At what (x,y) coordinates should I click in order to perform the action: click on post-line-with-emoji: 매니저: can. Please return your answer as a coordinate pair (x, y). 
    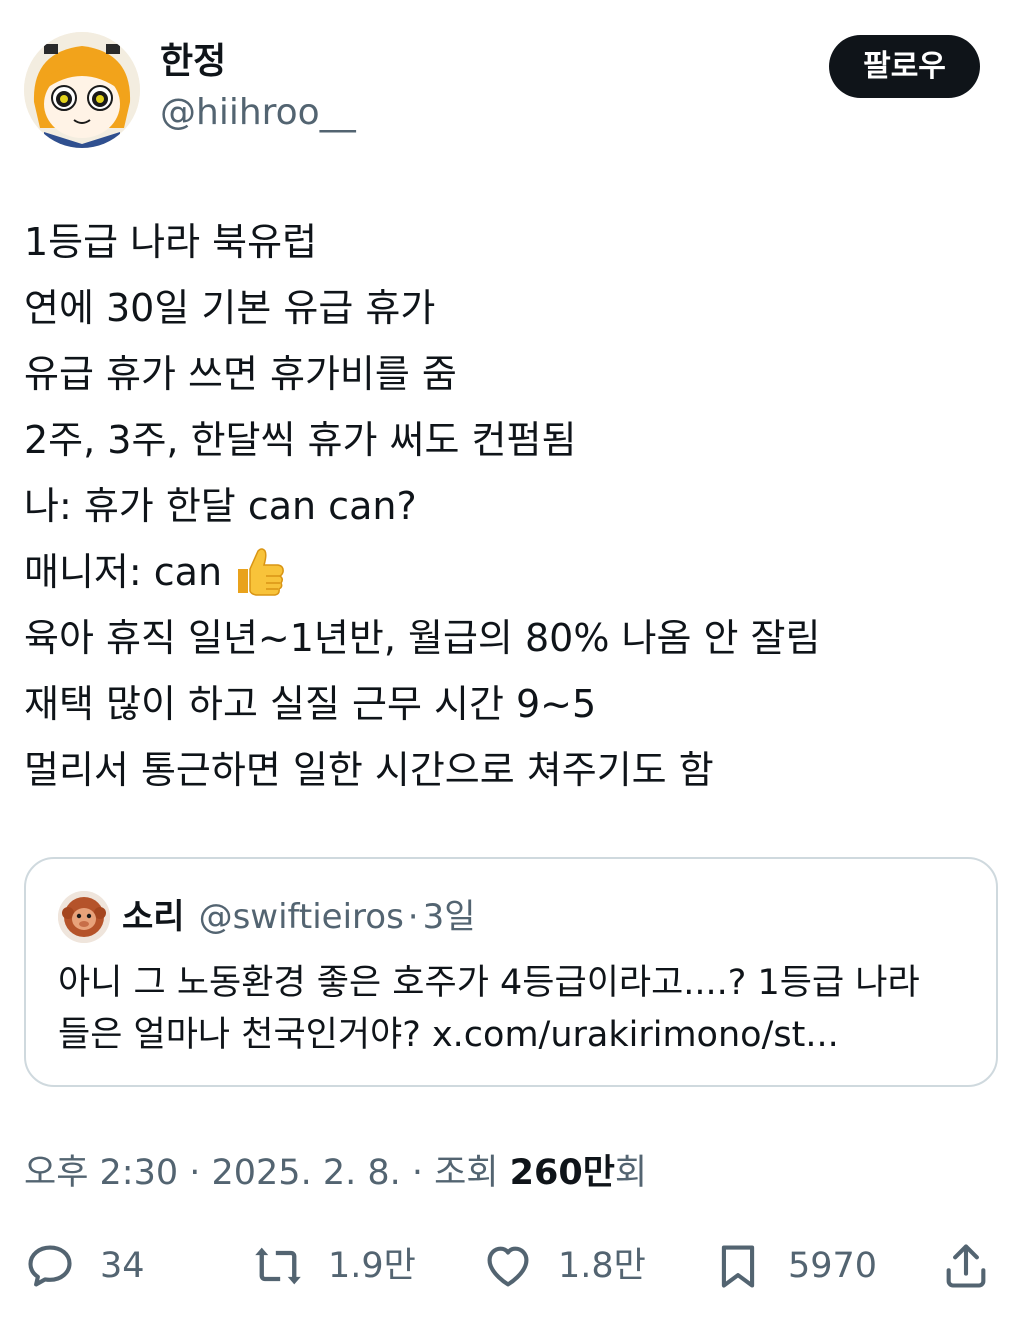
    Looking at the image, I should click on (509, 572).